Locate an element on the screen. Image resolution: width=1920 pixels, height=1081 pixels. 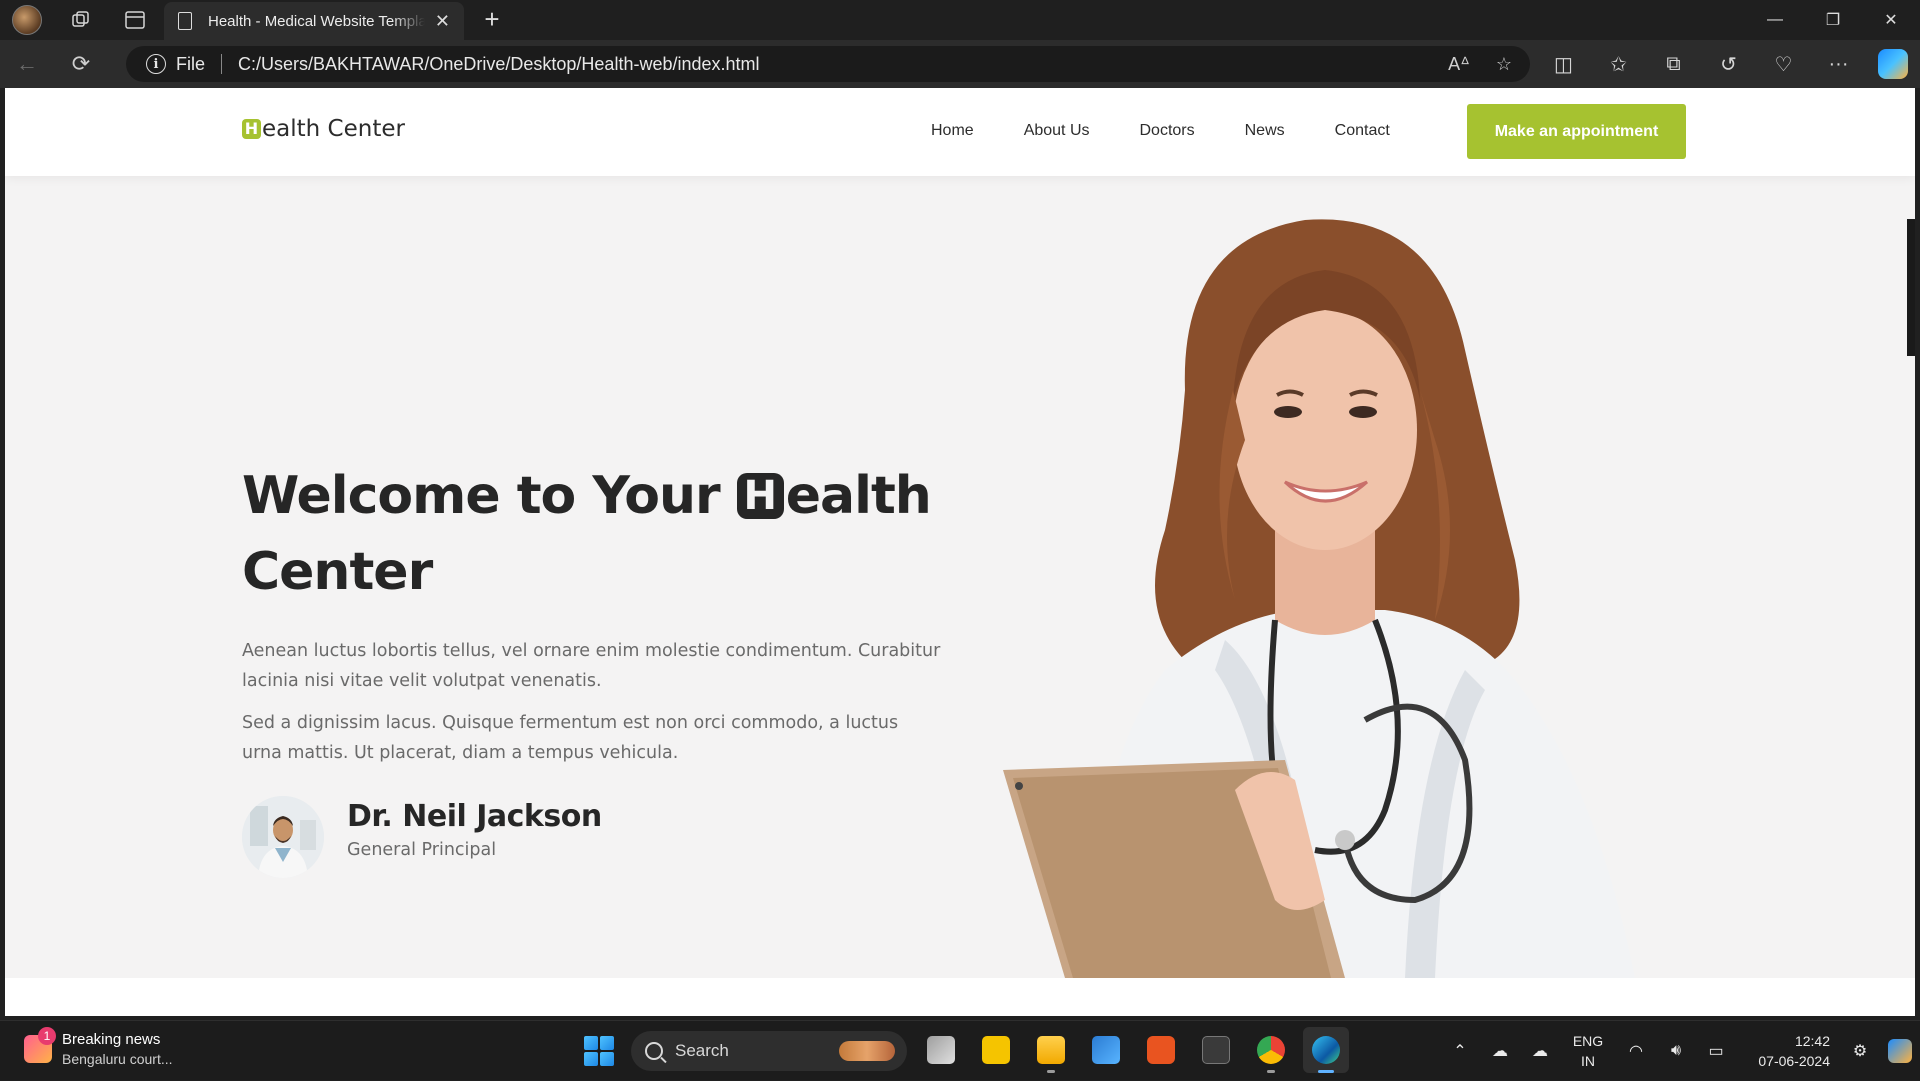
logo-text: ealth Center is located at coordinates (333, 129).